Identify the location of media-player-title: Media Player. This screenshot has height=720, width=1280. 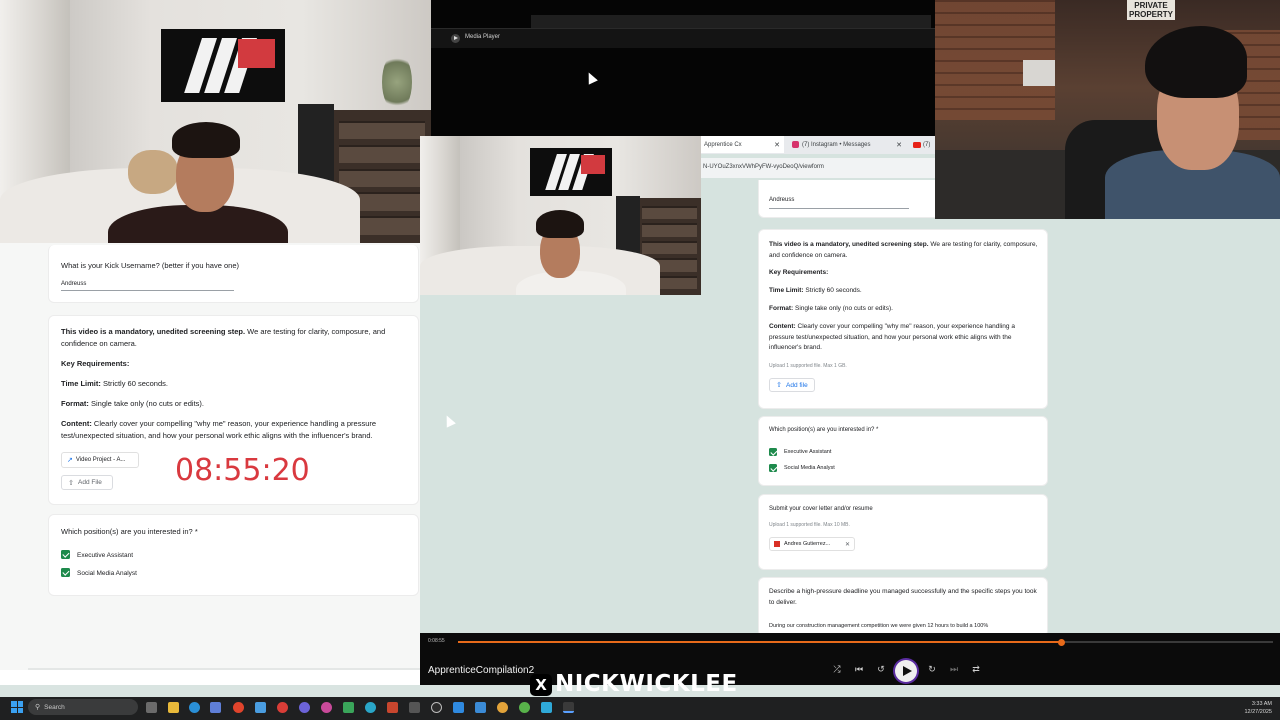
(483, 37).